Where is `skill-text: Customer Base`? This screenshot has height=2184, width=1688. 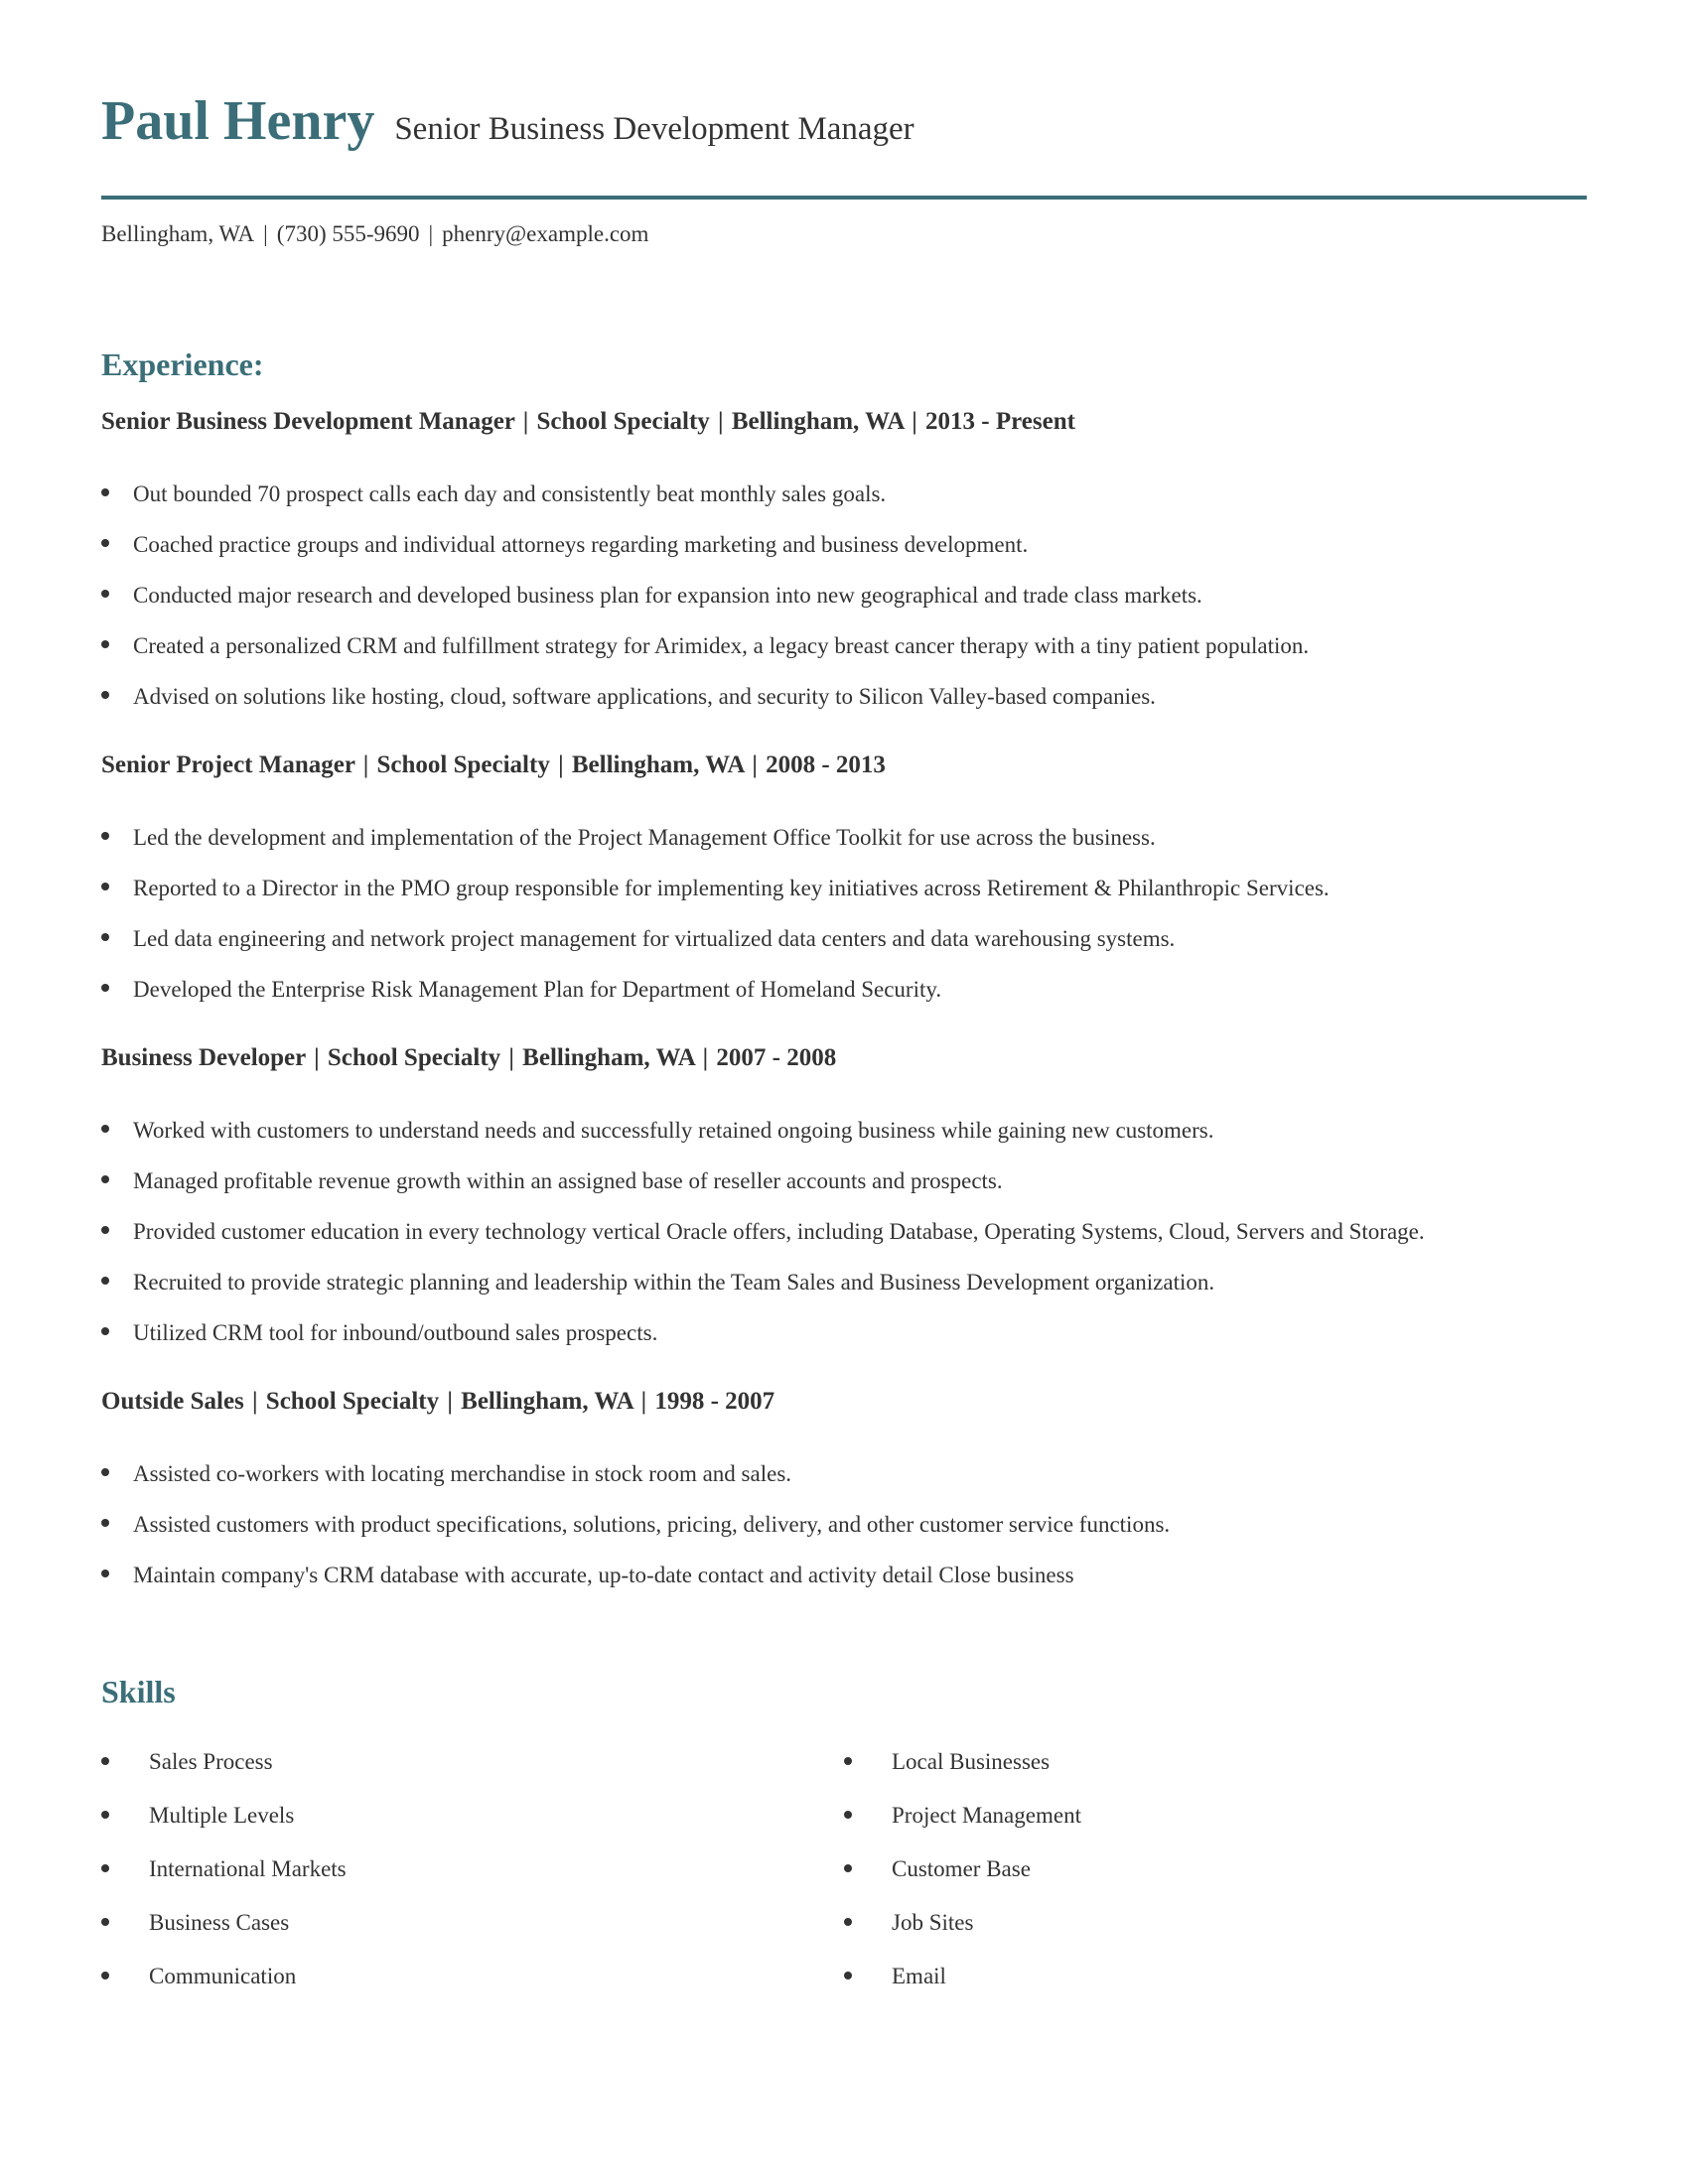 skill-text: Customer Base is located at coordinates (961, 1868).